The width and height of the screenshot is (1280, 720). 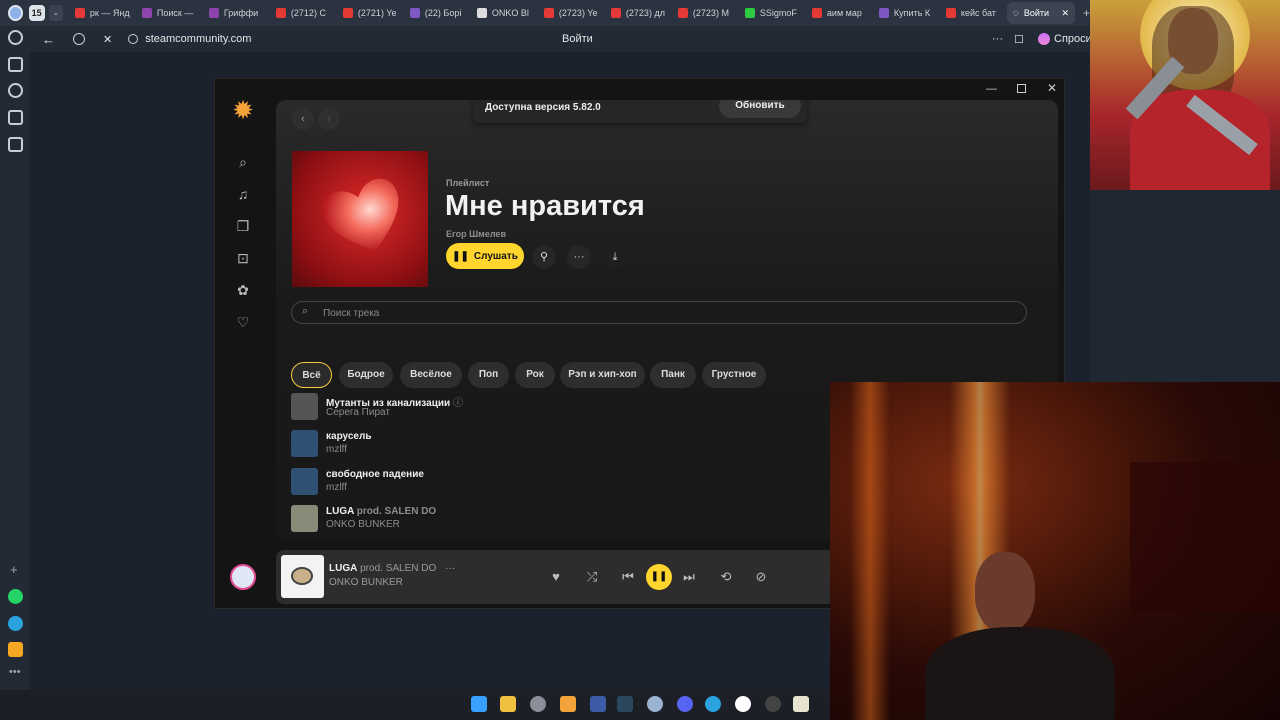 I want to click on listen-button: ❚❚ Слушать, so click(x=485, y=256).